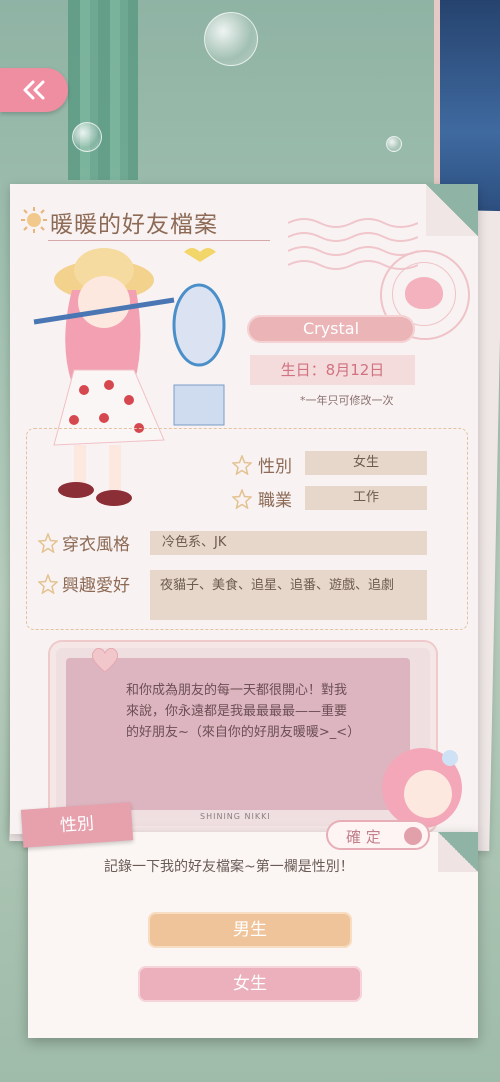 The image size is (500, 1082). Describe the element at coordinates (413, 836) in the screenshot. I see `check-icon` at that location.